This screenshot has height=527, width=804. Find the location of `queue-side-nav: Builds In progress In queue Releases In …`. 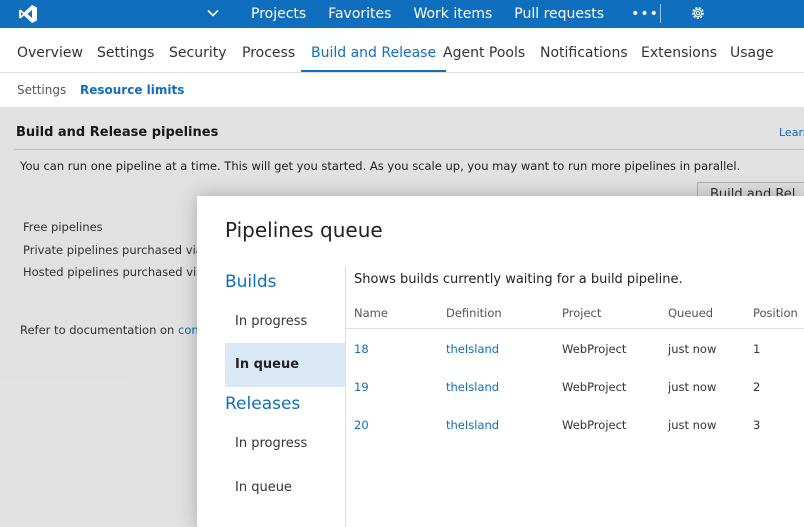

queue-side-nav: Builds In progress In queue Releases In … is located at coordinates (271, 396).